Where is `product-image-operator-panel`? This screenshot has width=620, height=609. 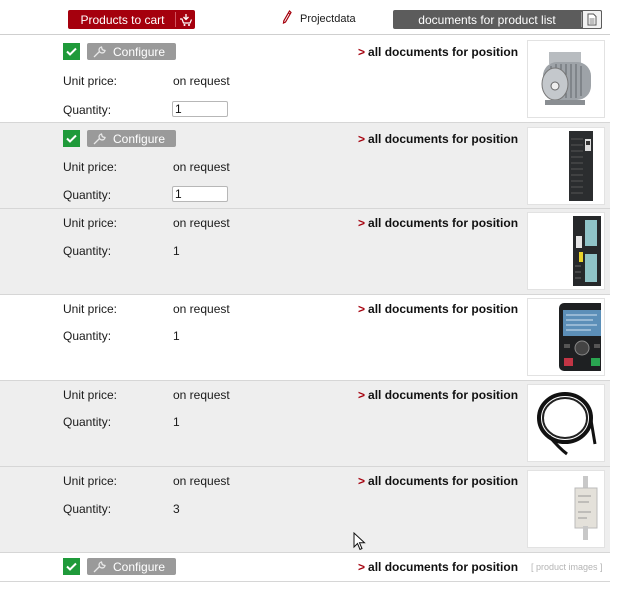
product-image-operator-panel is located at coordinates (566, 337).